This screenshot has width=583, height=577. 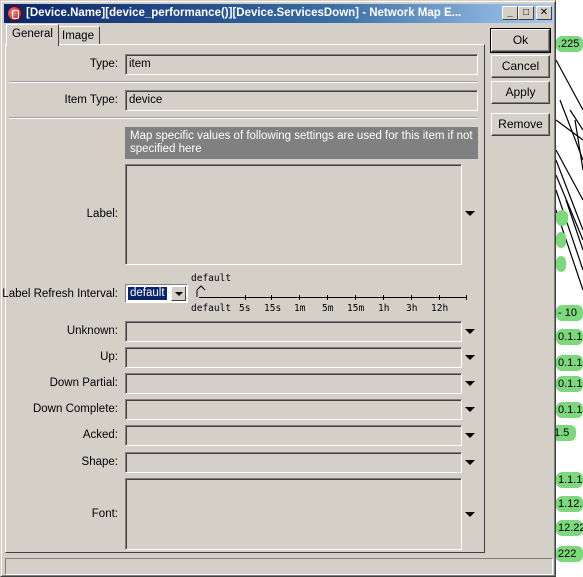 I want to click on acked-field, so click(x=293, y=435).